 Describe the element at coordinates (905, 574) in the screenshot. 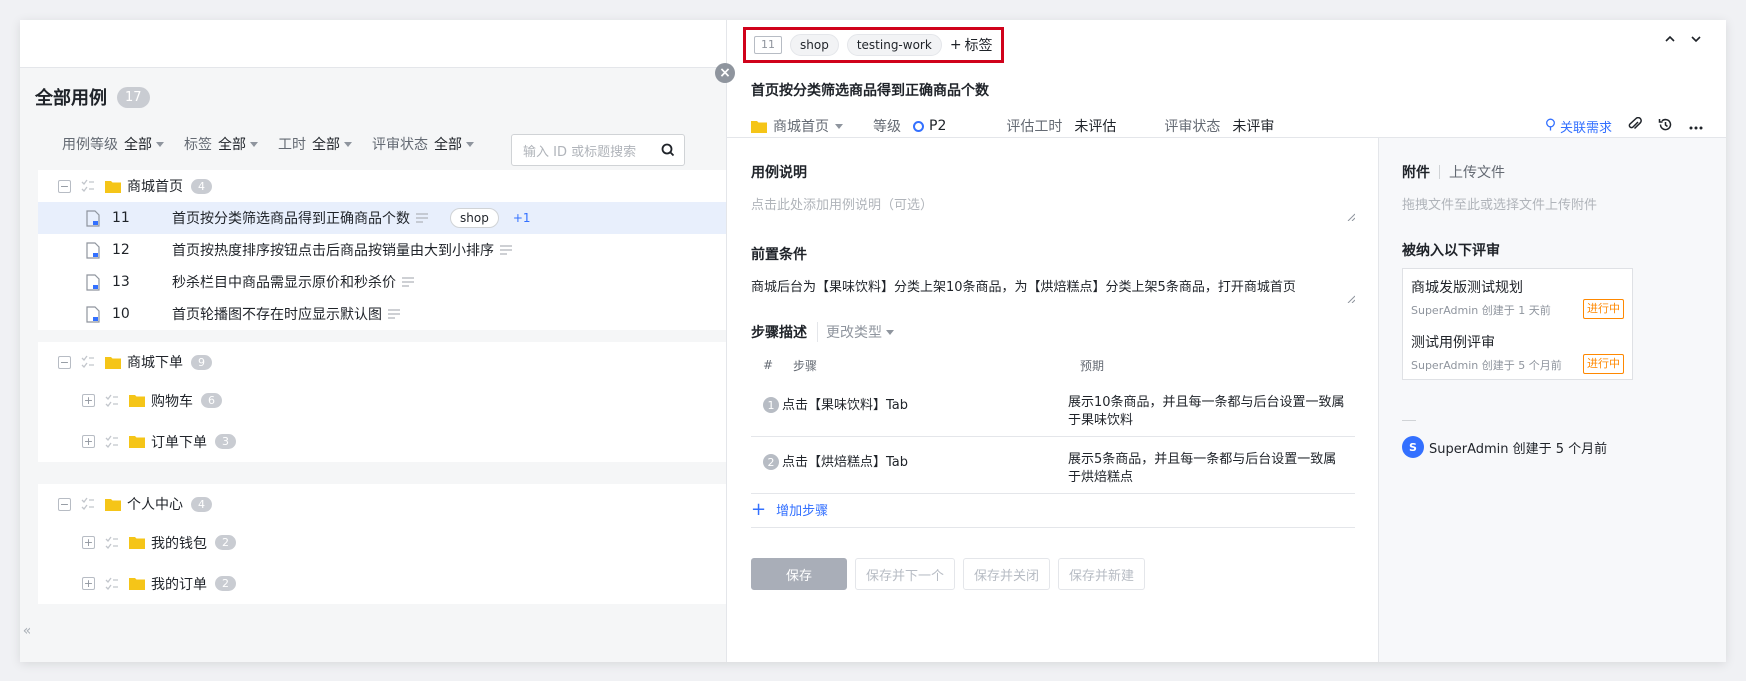

I see `save-next-button: 保存并下一个` at that location.